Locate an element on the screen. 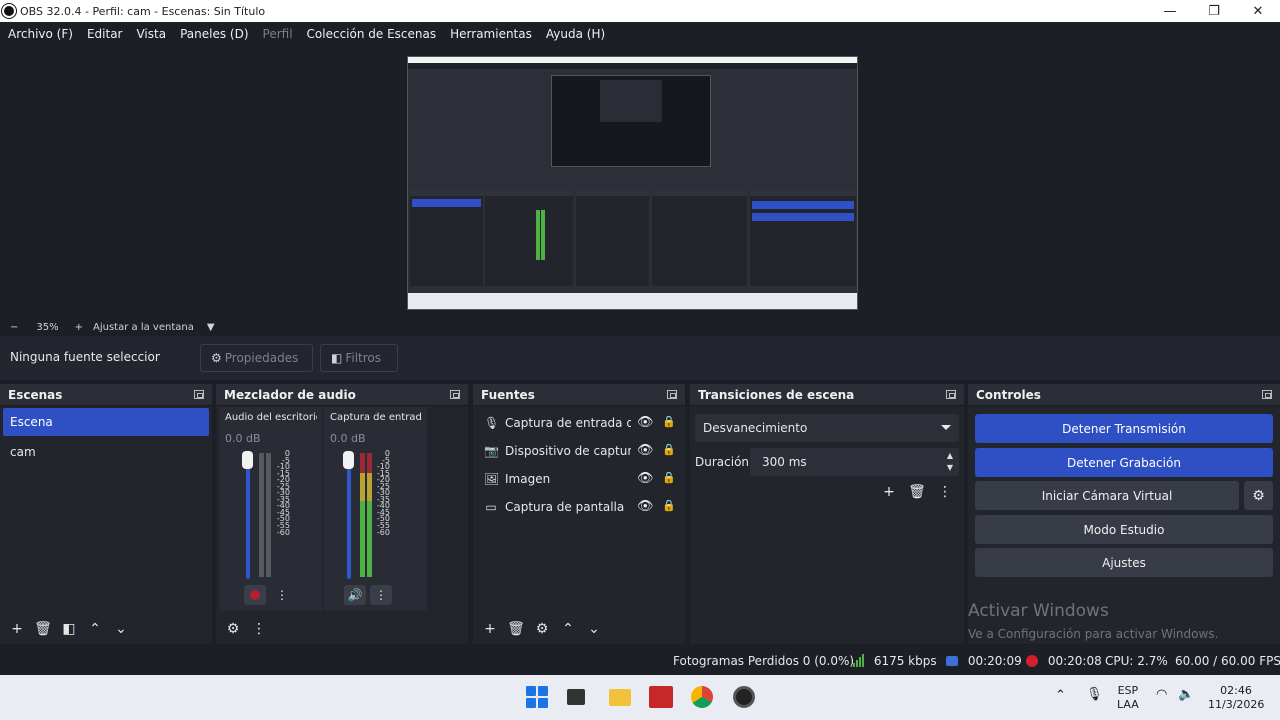  zoom-out-button: − is located at coordinates (14, 327).